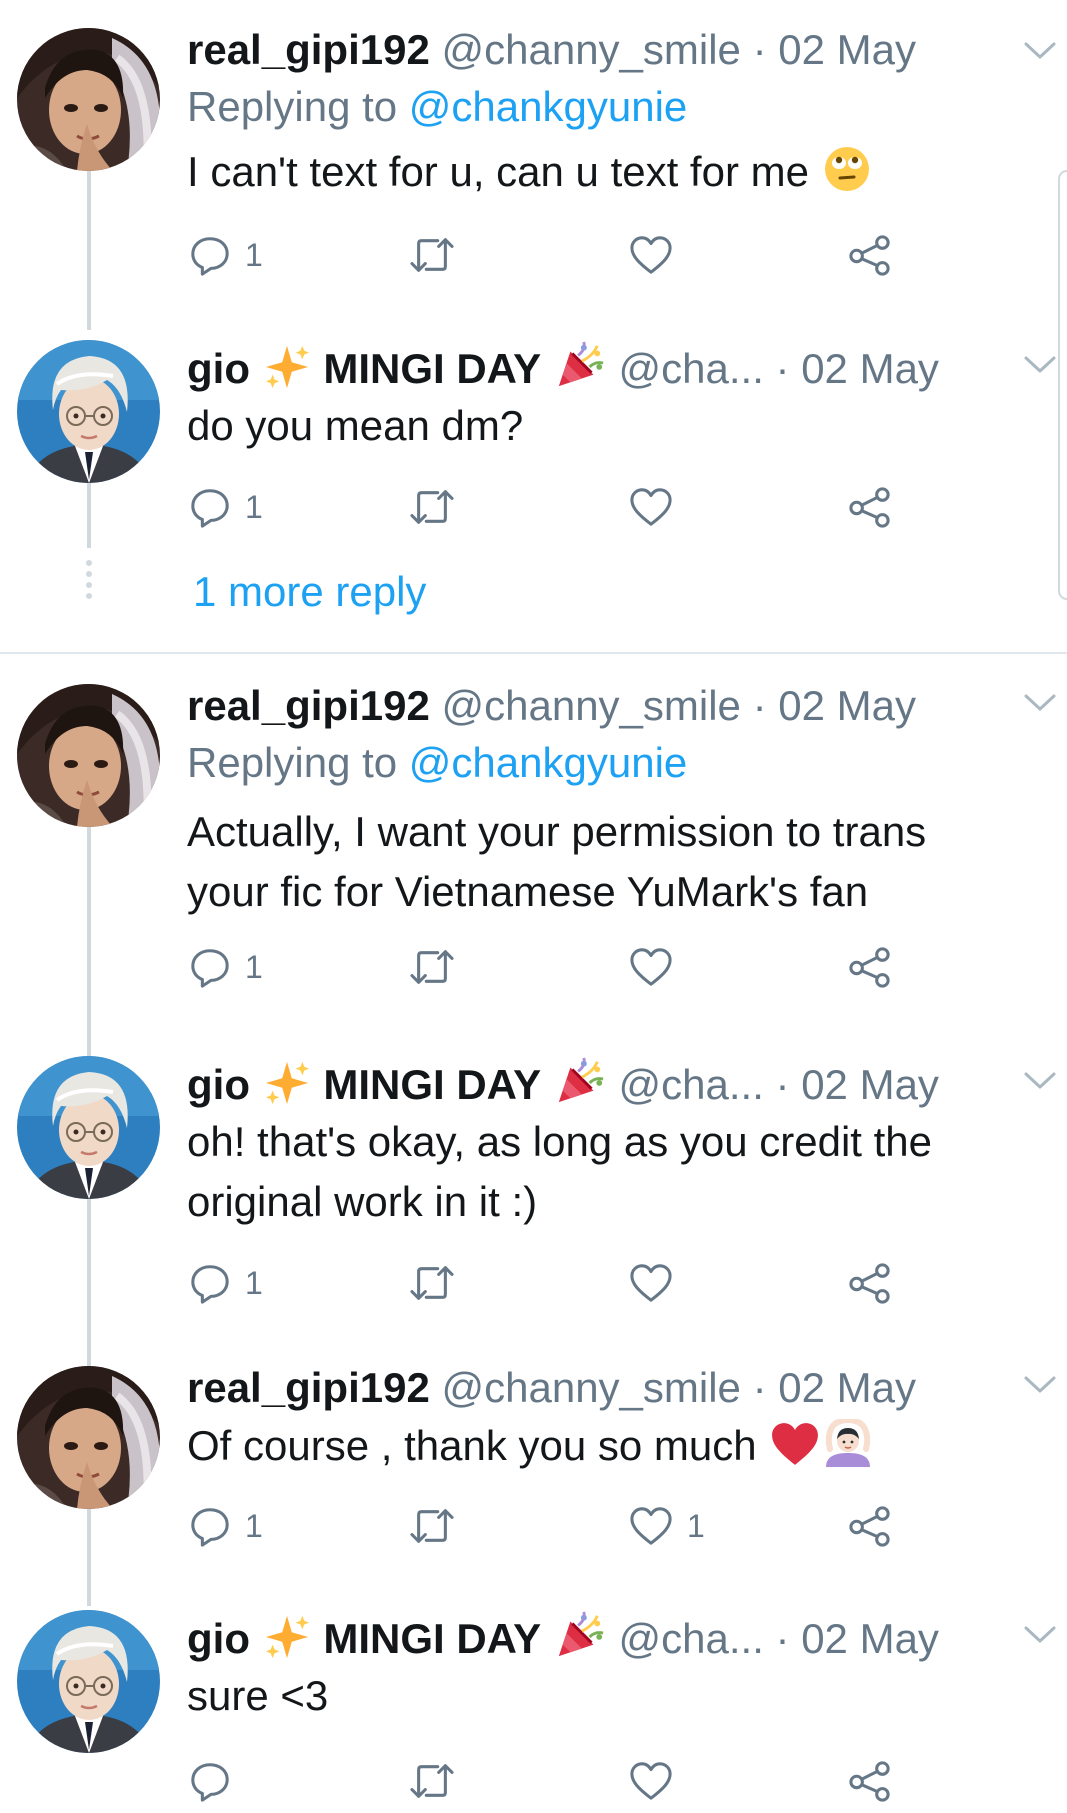 This screenshot has width=1067, height=1813. What do you see at coordinates (848, 1443) in the screenshot?
I see `person-gesturing-ok-icon` at bounding box center [848, 1443].